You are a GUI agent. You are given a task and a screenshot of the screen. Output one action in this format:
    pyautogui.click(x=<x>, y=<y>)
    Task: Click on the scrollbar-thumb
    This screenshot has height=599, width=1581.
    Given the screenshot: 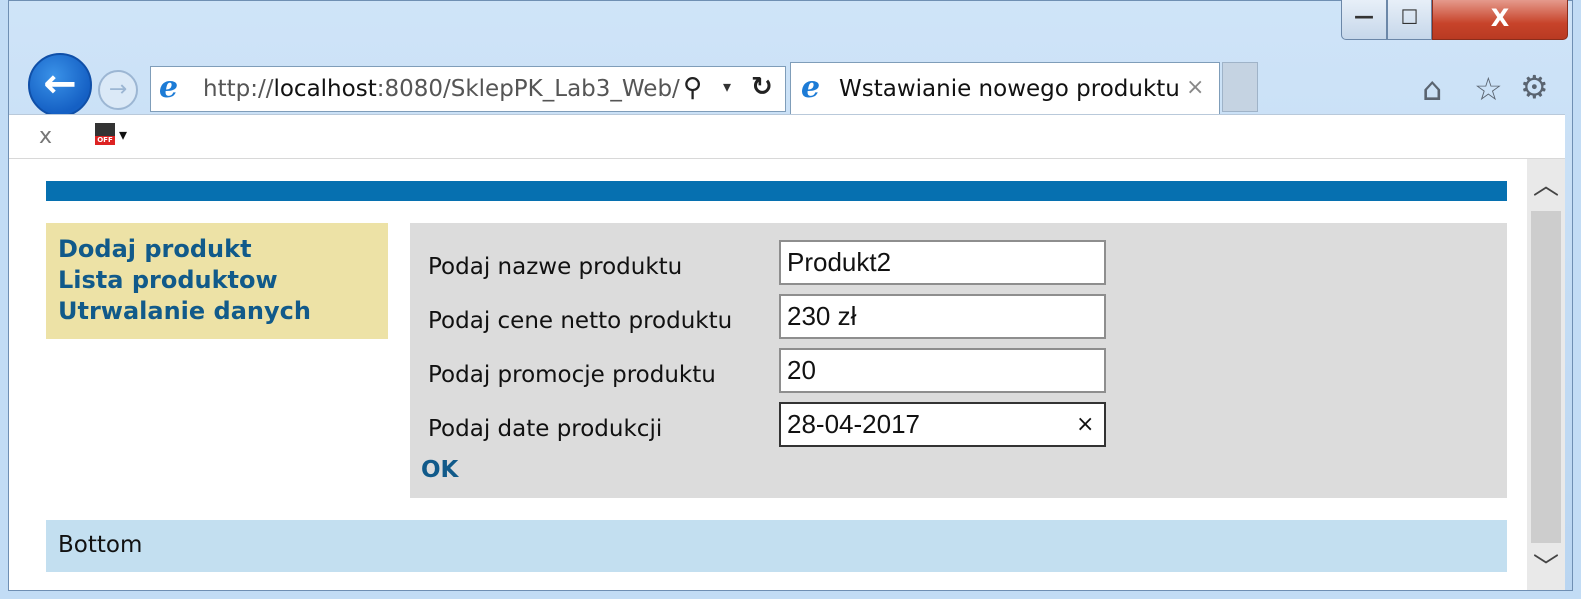 What is the action you would take?
    pyautogui.click(x=1546, y=377)
    